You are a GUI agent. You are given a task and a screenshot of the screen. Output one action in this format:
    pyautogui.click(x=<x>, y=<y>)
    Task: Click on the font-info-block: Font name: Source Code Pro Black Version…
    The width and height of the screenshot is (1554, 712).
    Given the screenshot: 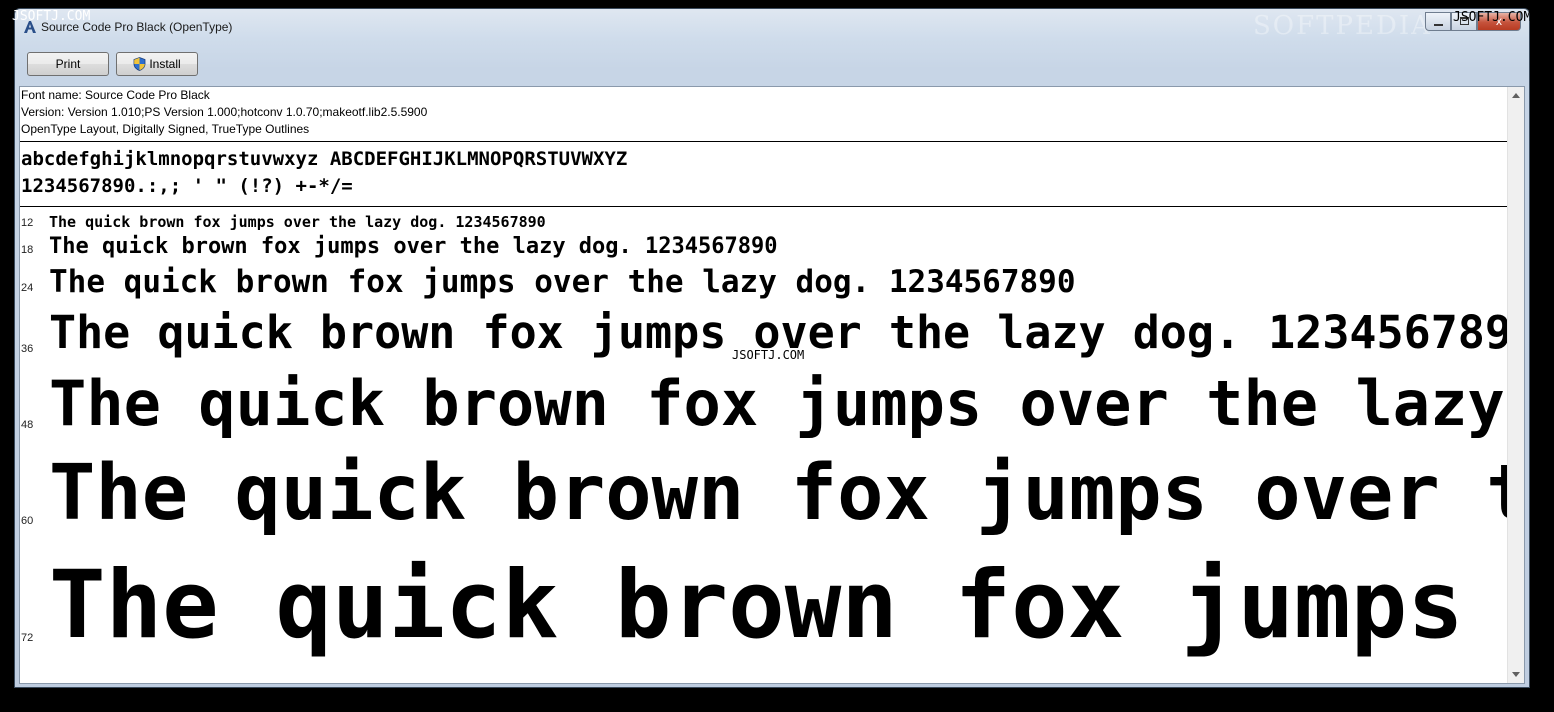 What is the action you would take?
    pyautogui.click(x=224, y=112)
    